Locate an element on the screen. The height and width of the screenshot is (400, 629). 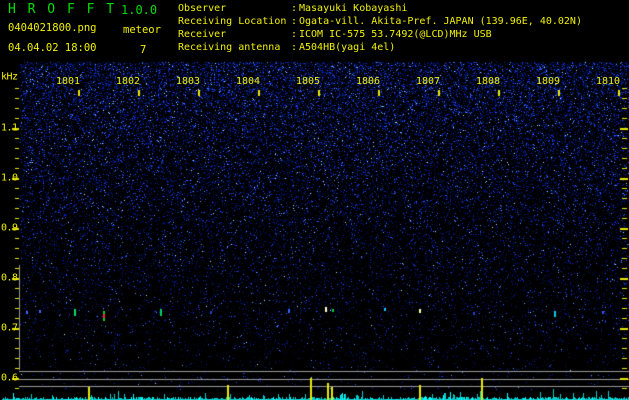
time-label-1808: 1808 is located at coordinates (488, 81).